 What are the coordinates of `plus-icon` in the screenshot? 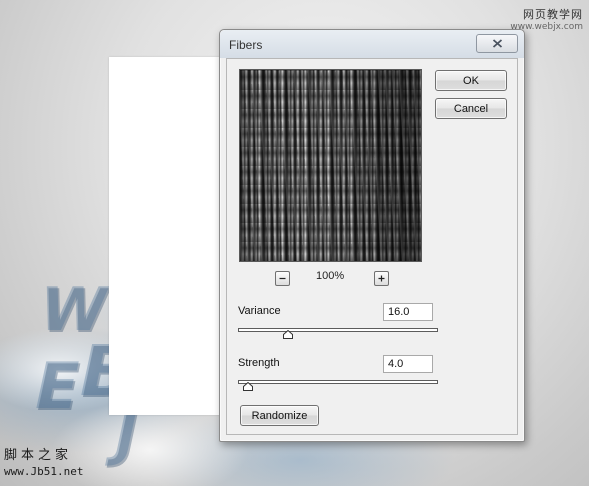 It's located at (381, 278).